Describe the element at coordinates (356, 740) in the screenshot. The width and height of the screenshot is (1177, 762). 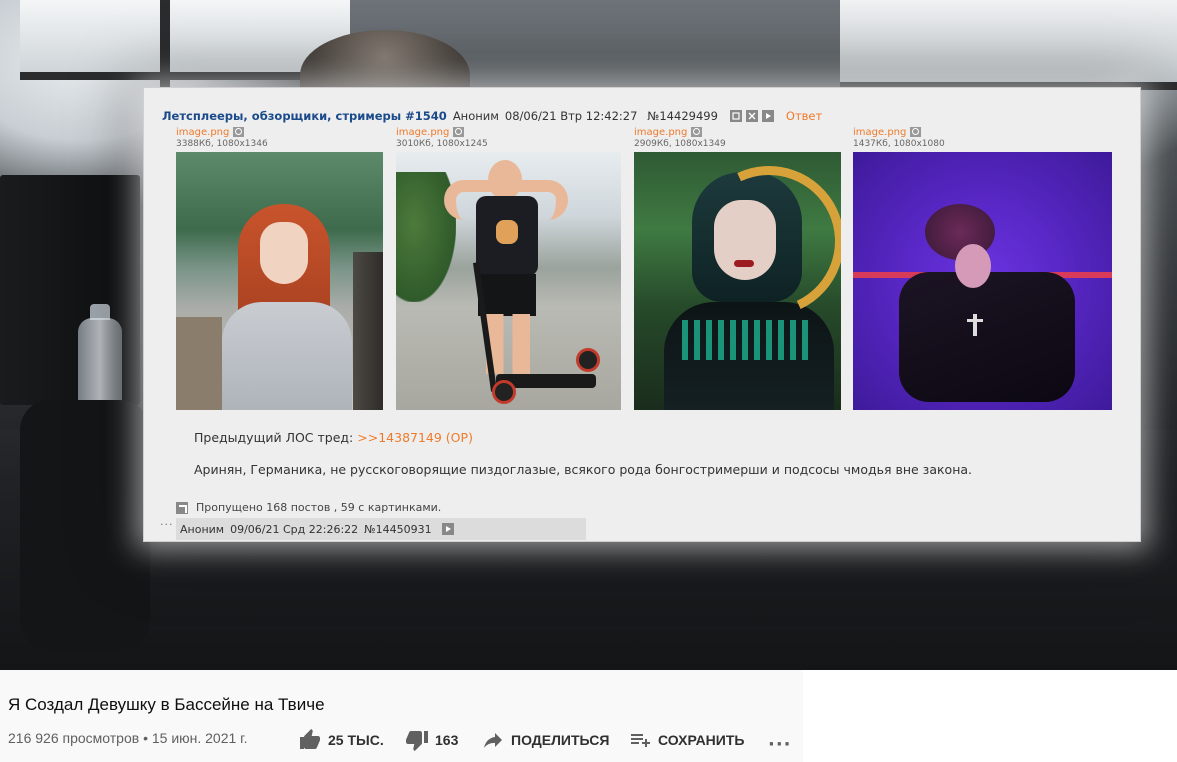
I see `like-count: 25 ТЫС.` at that location.